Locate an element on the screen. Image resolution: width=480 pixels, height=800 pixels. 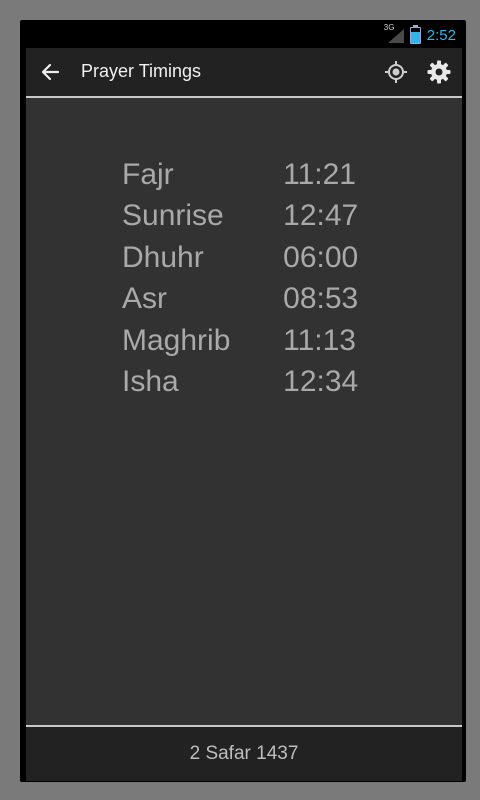
prayer-name: Fajr is located at coordinates (148, 174).